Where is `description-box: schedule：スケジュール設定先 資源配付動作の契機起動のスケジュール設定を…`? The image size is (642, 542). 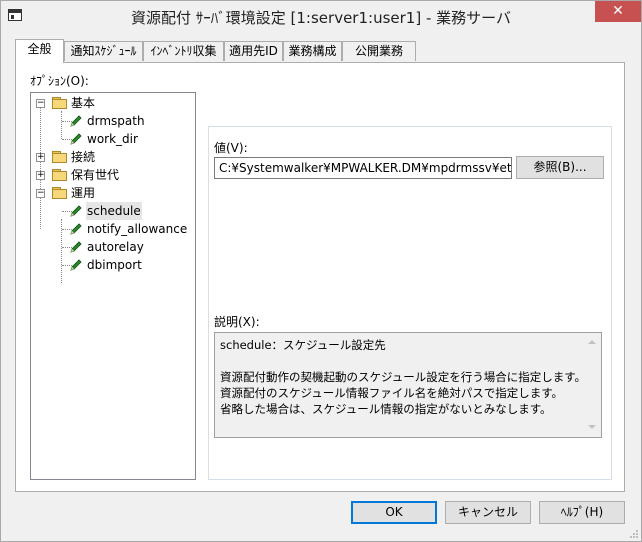
description-box: schedule：スケジュール設定先 資源配付動作の契機起動のスケジュール設定を… is located at coordinates (408, 385).